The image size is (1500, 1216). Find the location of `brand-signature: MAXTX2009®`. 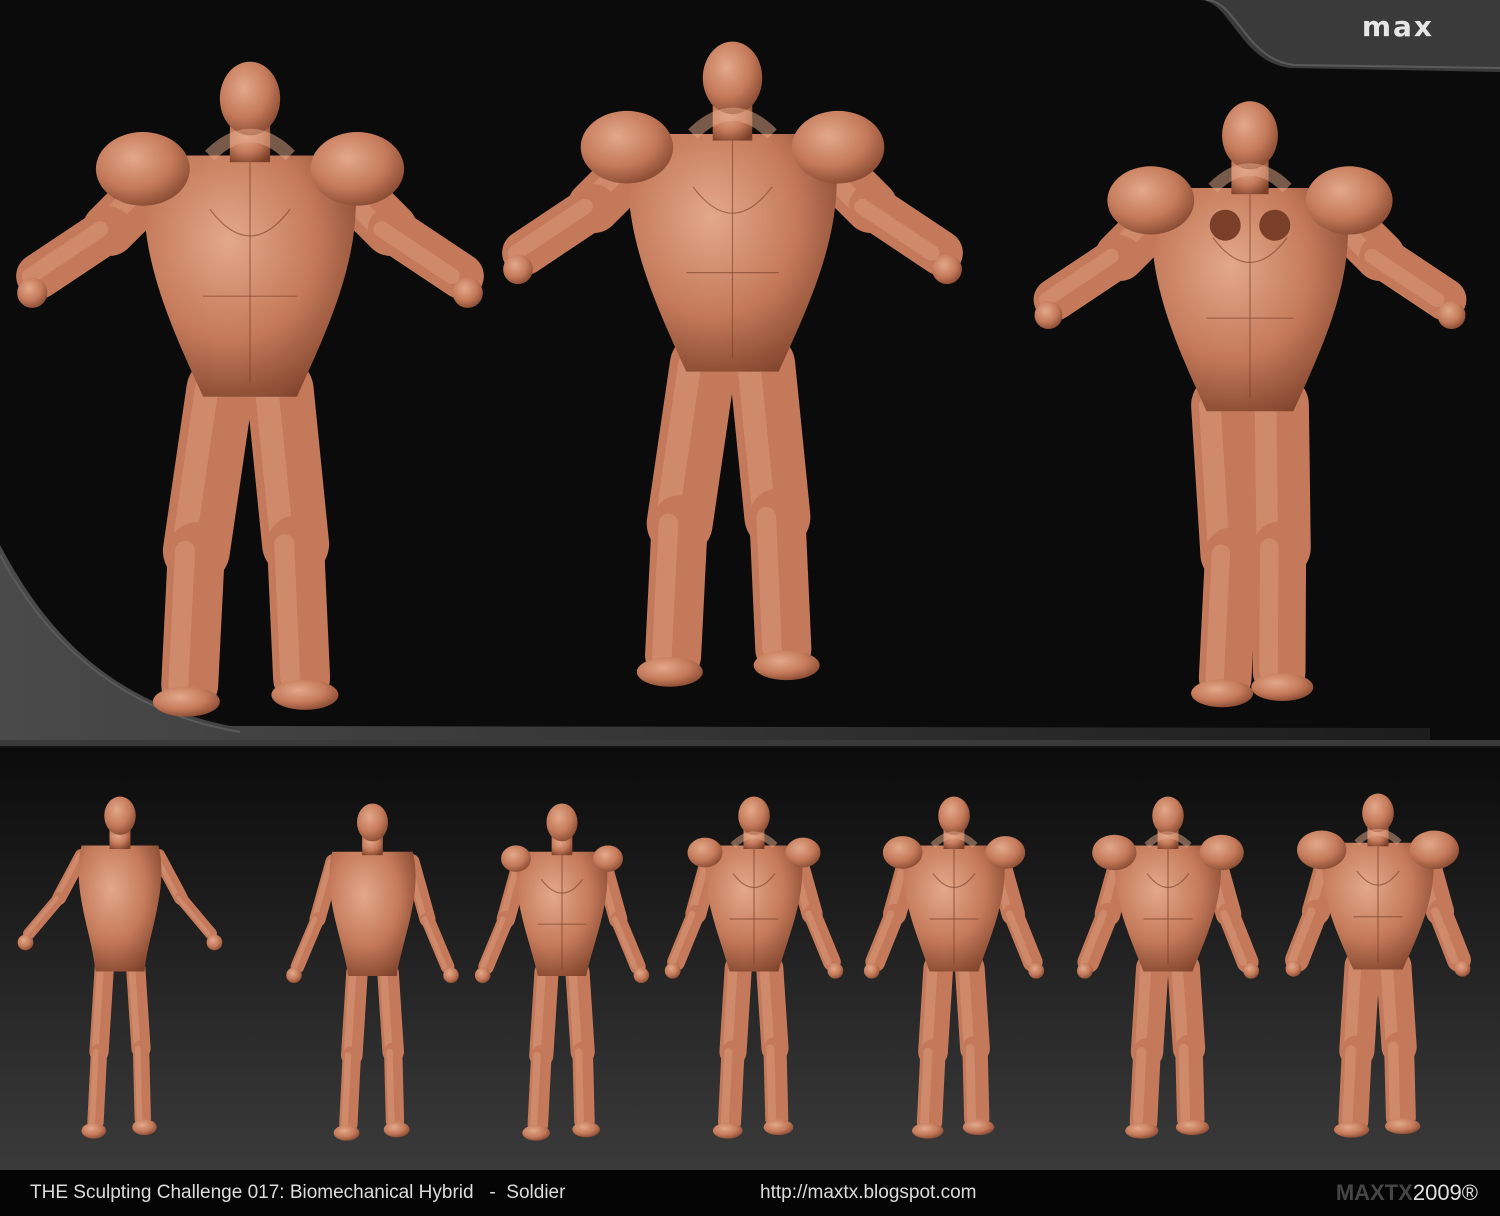

brand-signature: MAXTX2009® is located at coordinates (1407, 1193).